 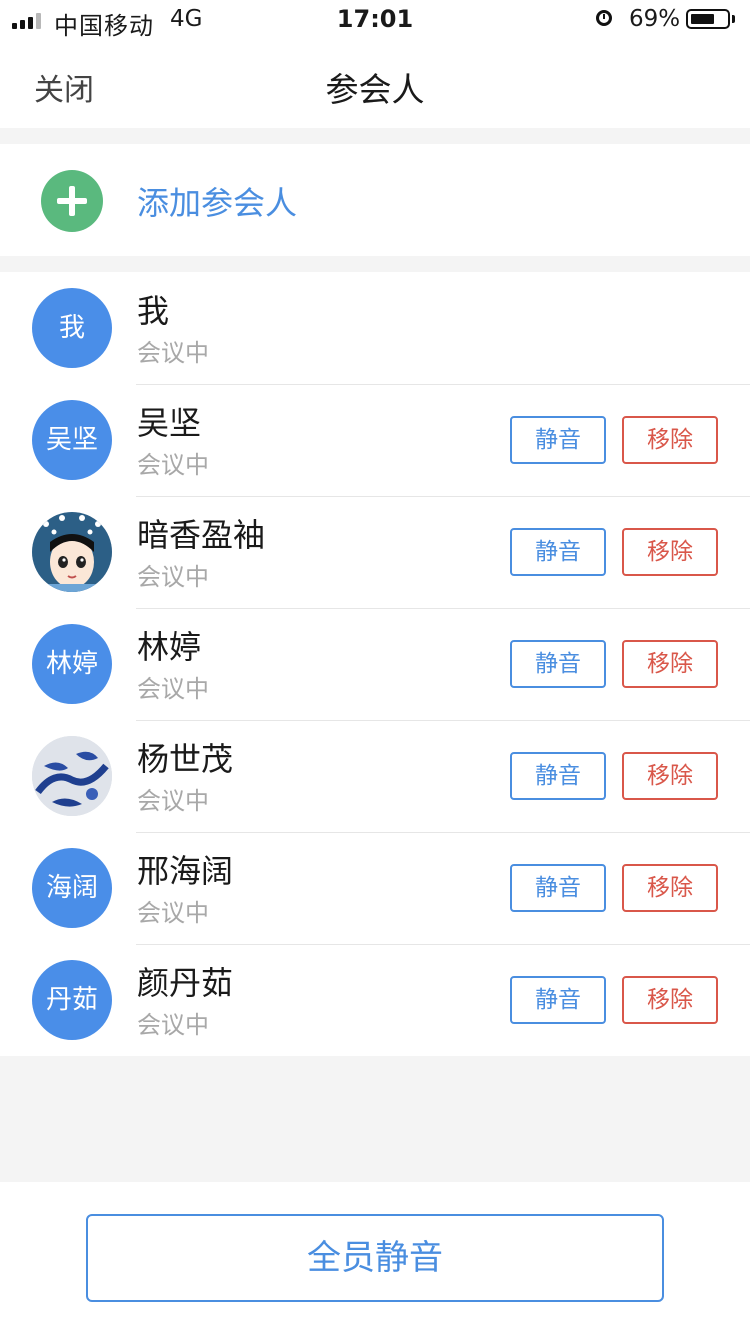 What do you see at coordinates (375, 328) in the screenshot?
I see `participant-row: 我我会议中` at bounding box center [375, 328].